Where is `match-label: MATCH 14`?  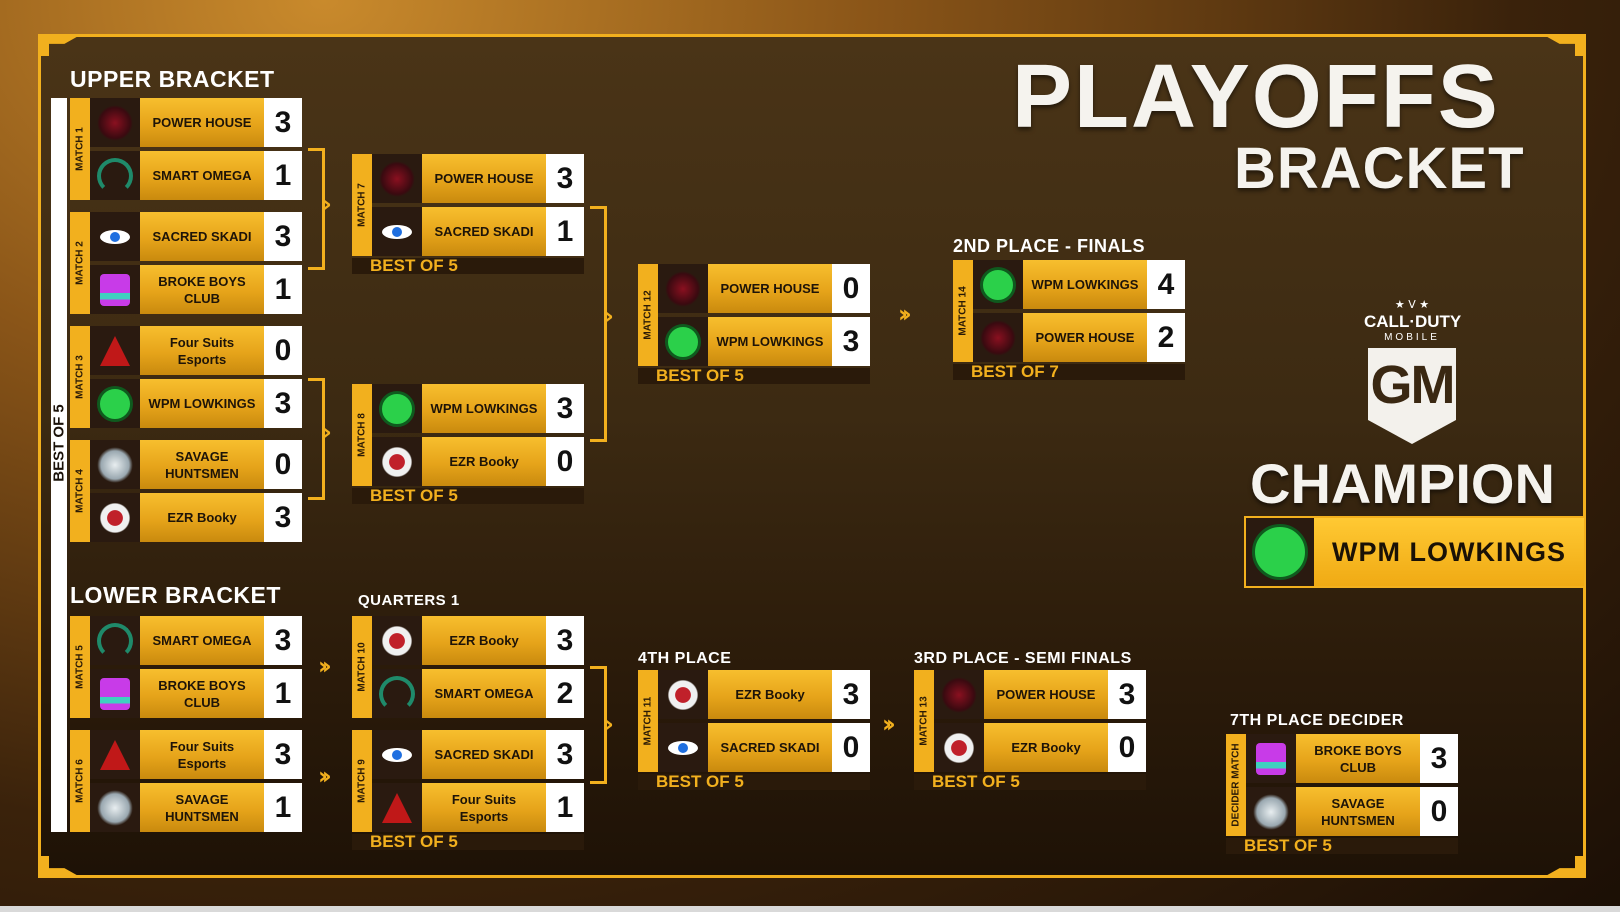 match-label: MATCH 14 is located at coordinates (963, 311).